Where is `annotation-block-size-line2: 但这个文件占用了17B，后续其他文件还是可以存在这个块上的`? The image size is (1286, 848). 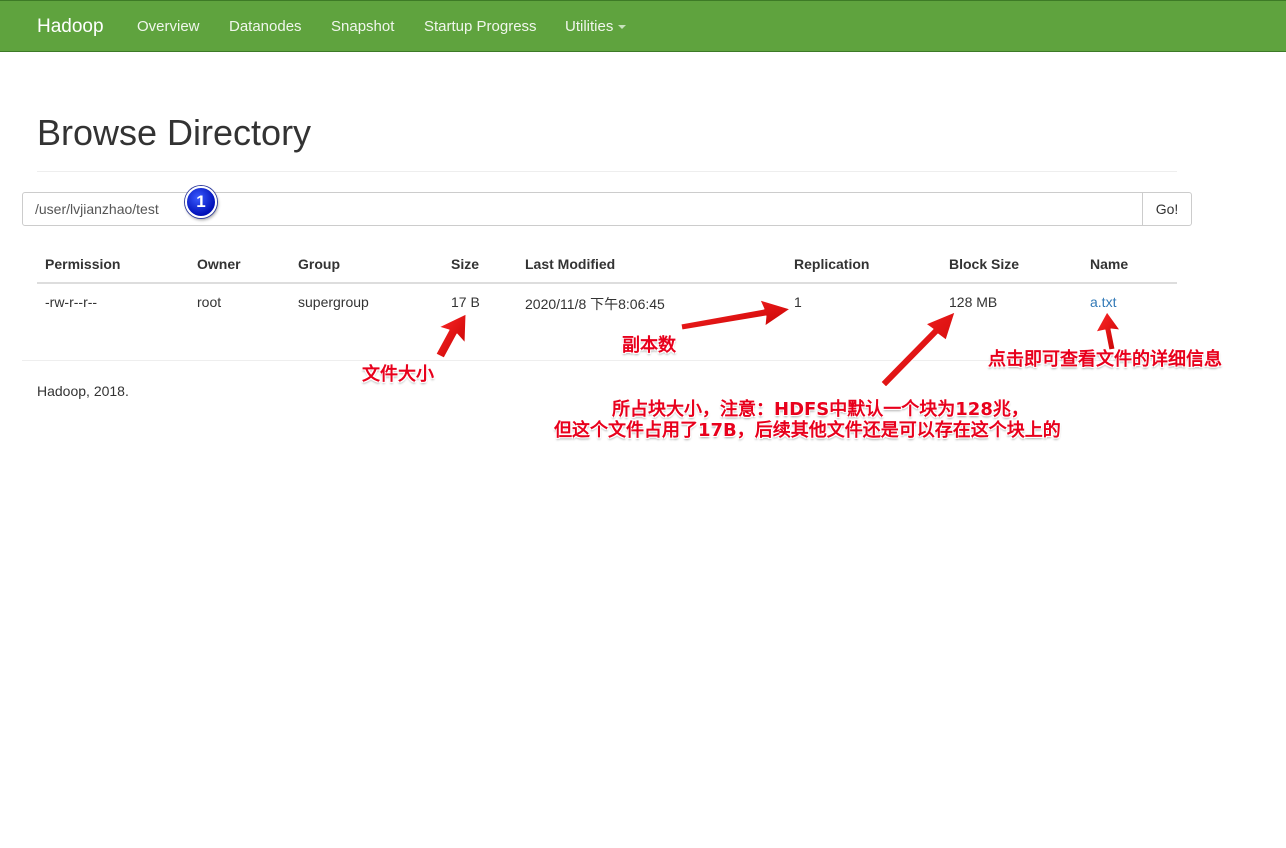 annotation-block-size-line2: 但这个文件占用了17B，后续其他文件还是可以存在这个块上的 is located at coordinates (807, 430).